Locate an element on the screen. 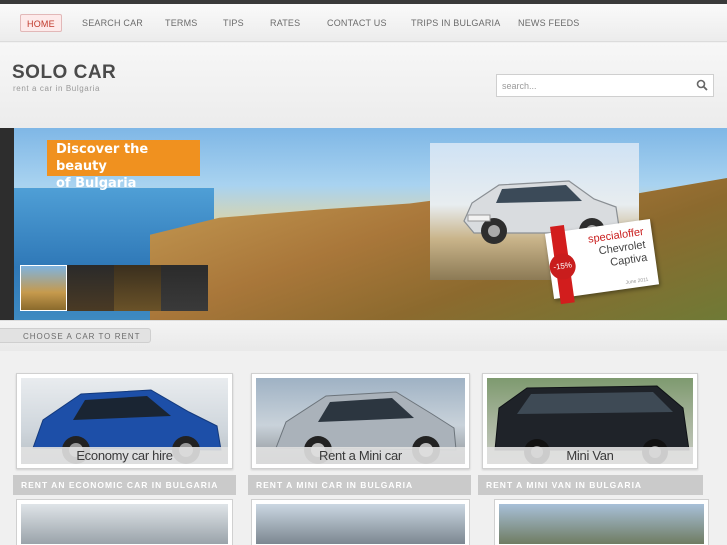  site-logo: SOLO CAR is located at coordinates (64, 73).